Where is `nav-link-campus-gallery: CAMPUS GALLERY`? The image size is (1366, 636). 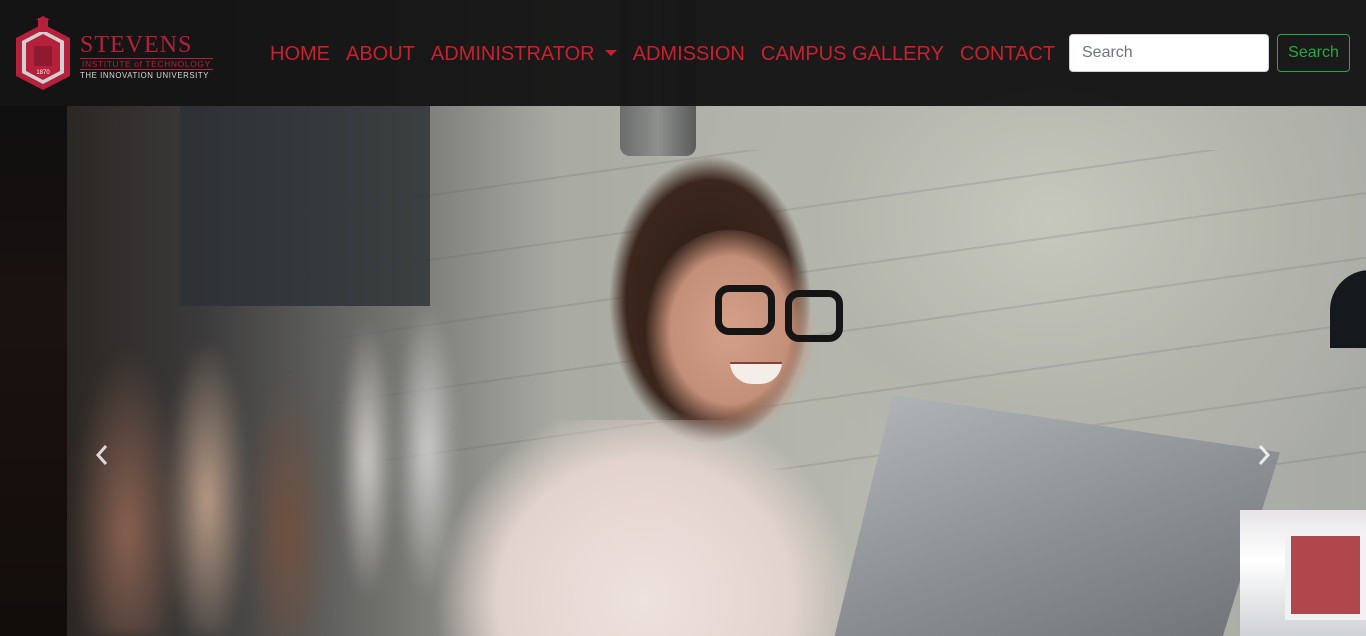 nav-link-campus-gallery: CAMPUS GALLERY is located at coordinates (852, 54).